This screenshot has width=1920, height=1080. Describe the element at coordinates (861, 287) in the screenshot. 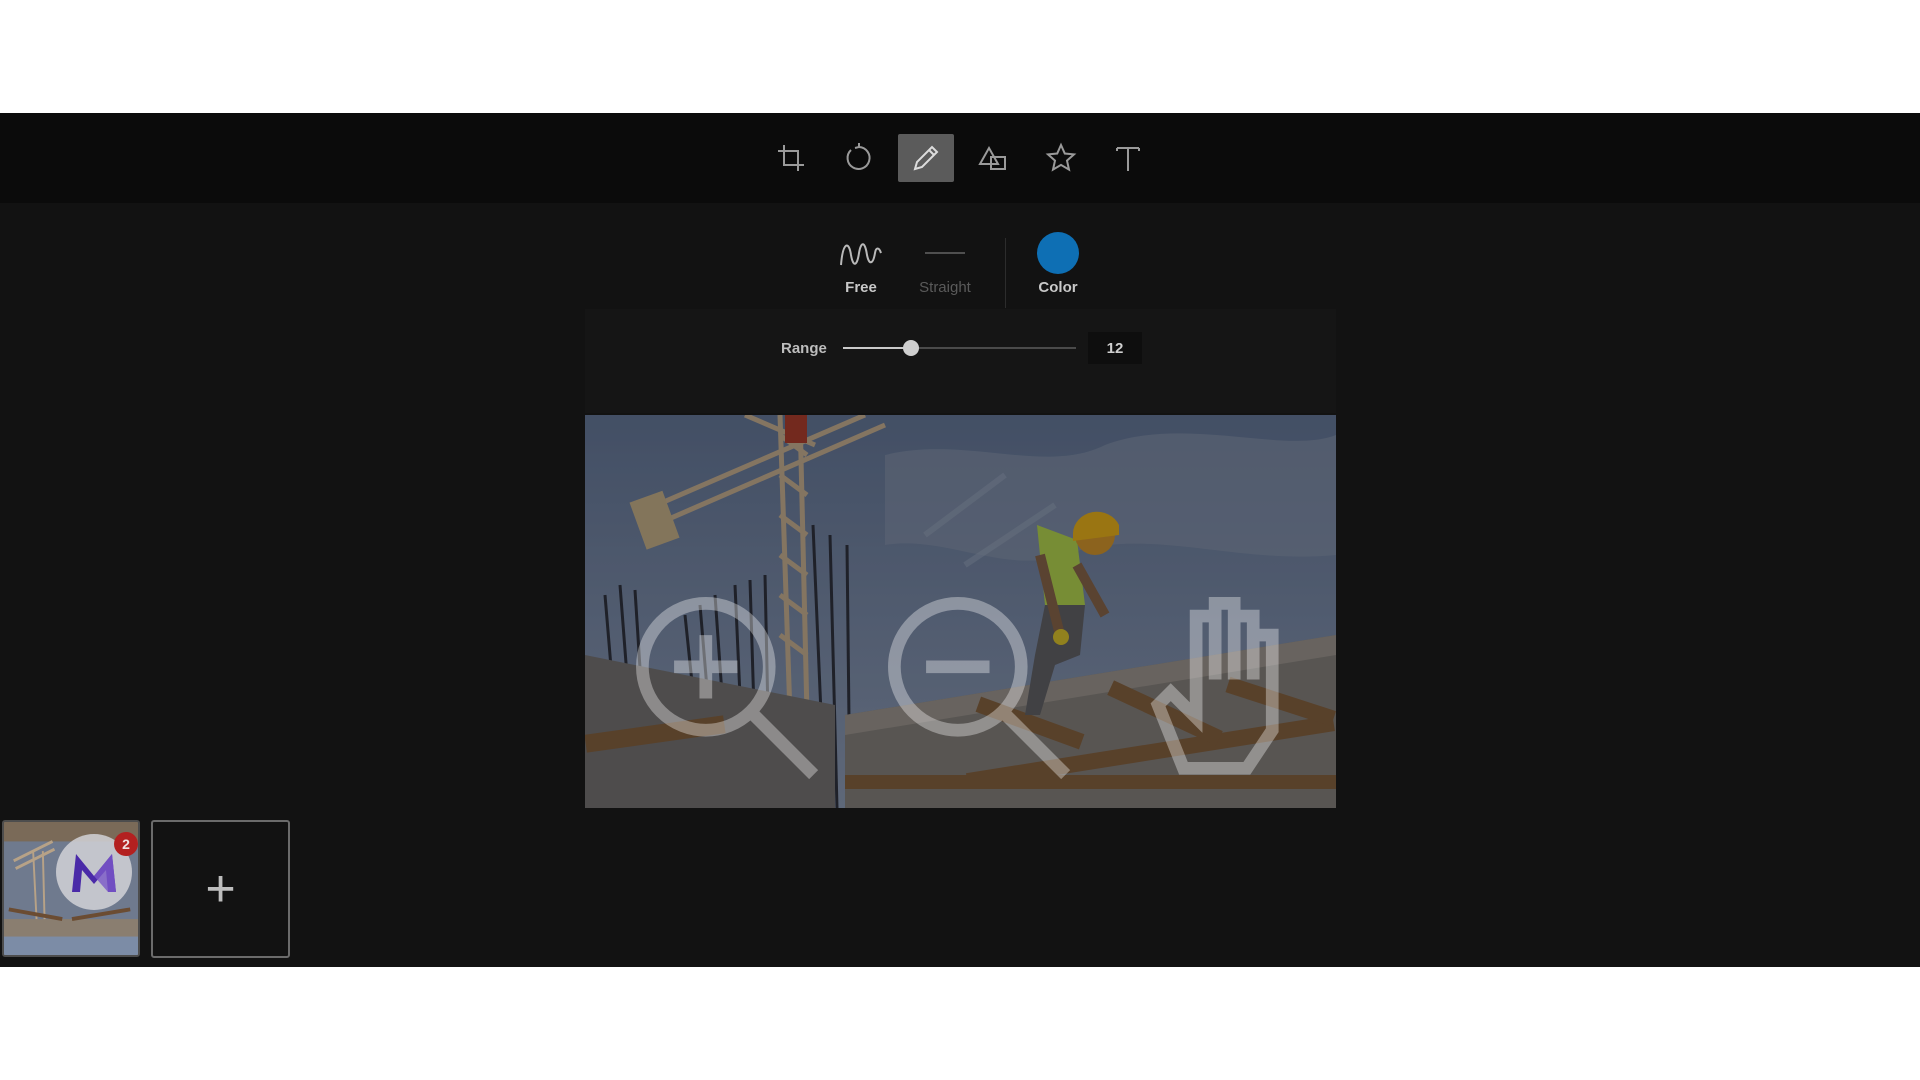

I see `free-label: Free` at that location.